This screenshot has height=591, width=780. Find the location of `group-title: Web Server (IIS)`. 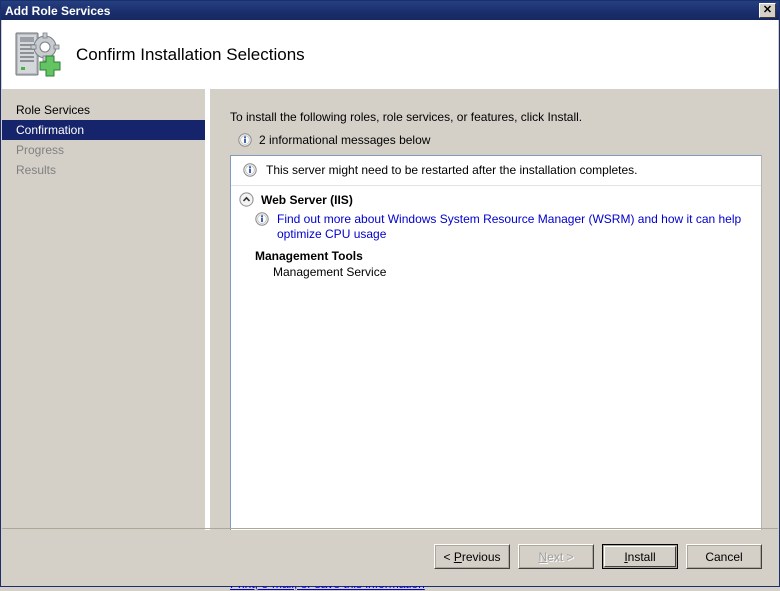

group-title: Web Server (IIS) is located at coordinates (307, 199).